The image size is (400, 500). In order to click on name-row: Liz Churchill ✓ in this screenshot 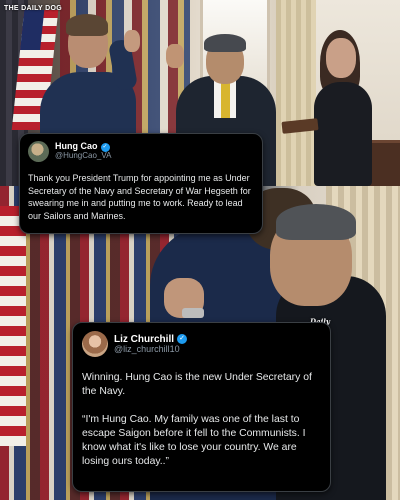, I will do `click(150, 339)`.